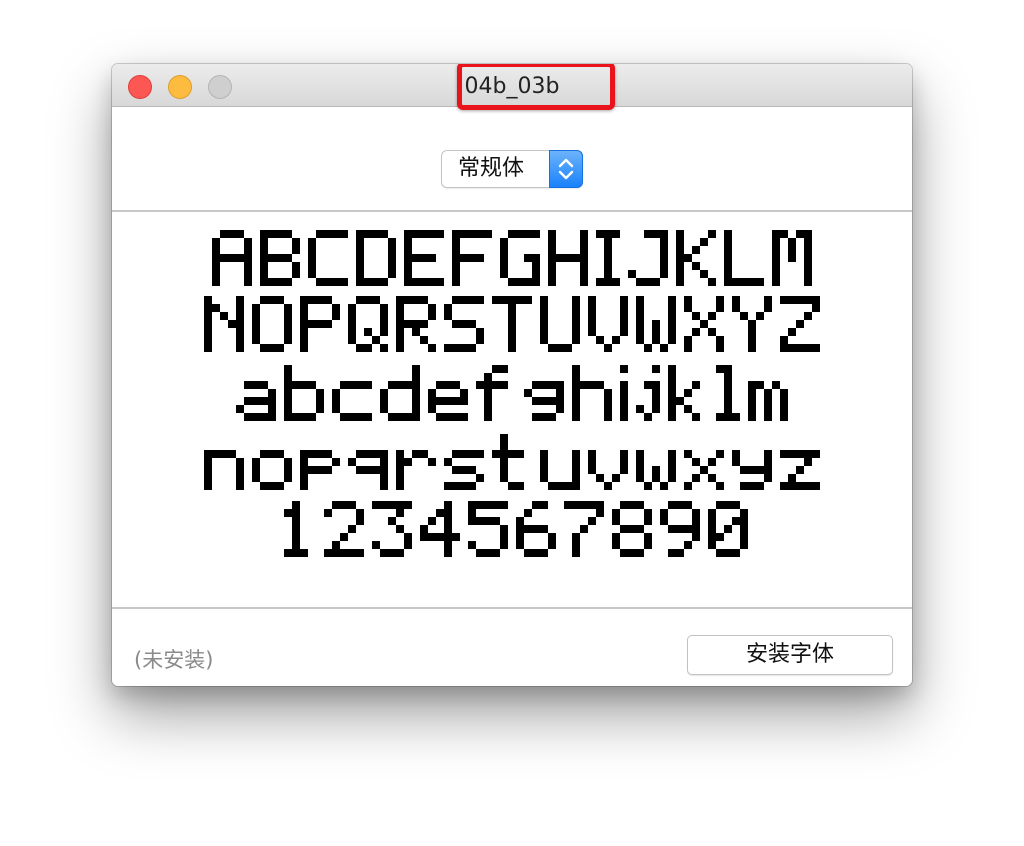  What do you see at coordinates (790, 655) in the screenshot?
I see `install-font-button: 安装字体` at bounding box center [790, 655].